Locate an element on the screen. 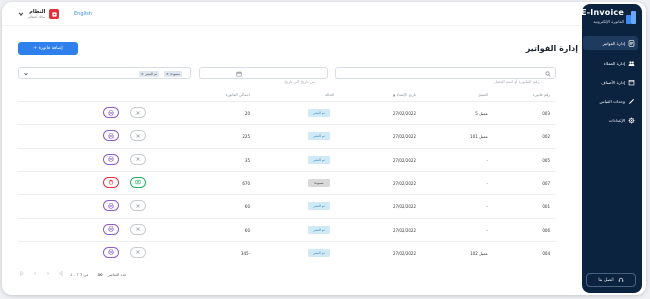 This screenshot has width=650, height=299. sort-icon: ▲ is located at coordinates (394, 95).